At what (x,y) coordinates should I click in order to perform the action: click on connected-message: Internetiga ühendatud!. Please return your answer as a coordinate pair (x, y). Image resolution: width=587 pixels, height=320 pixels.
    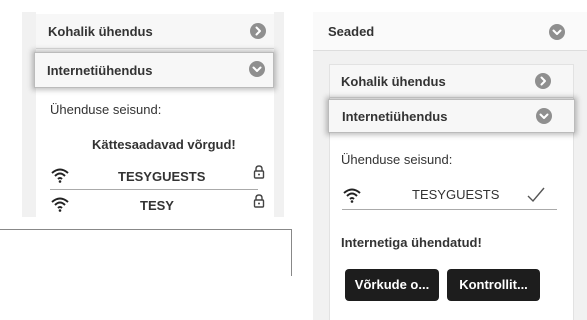
    Looking at the image, I should click on (411, 242).